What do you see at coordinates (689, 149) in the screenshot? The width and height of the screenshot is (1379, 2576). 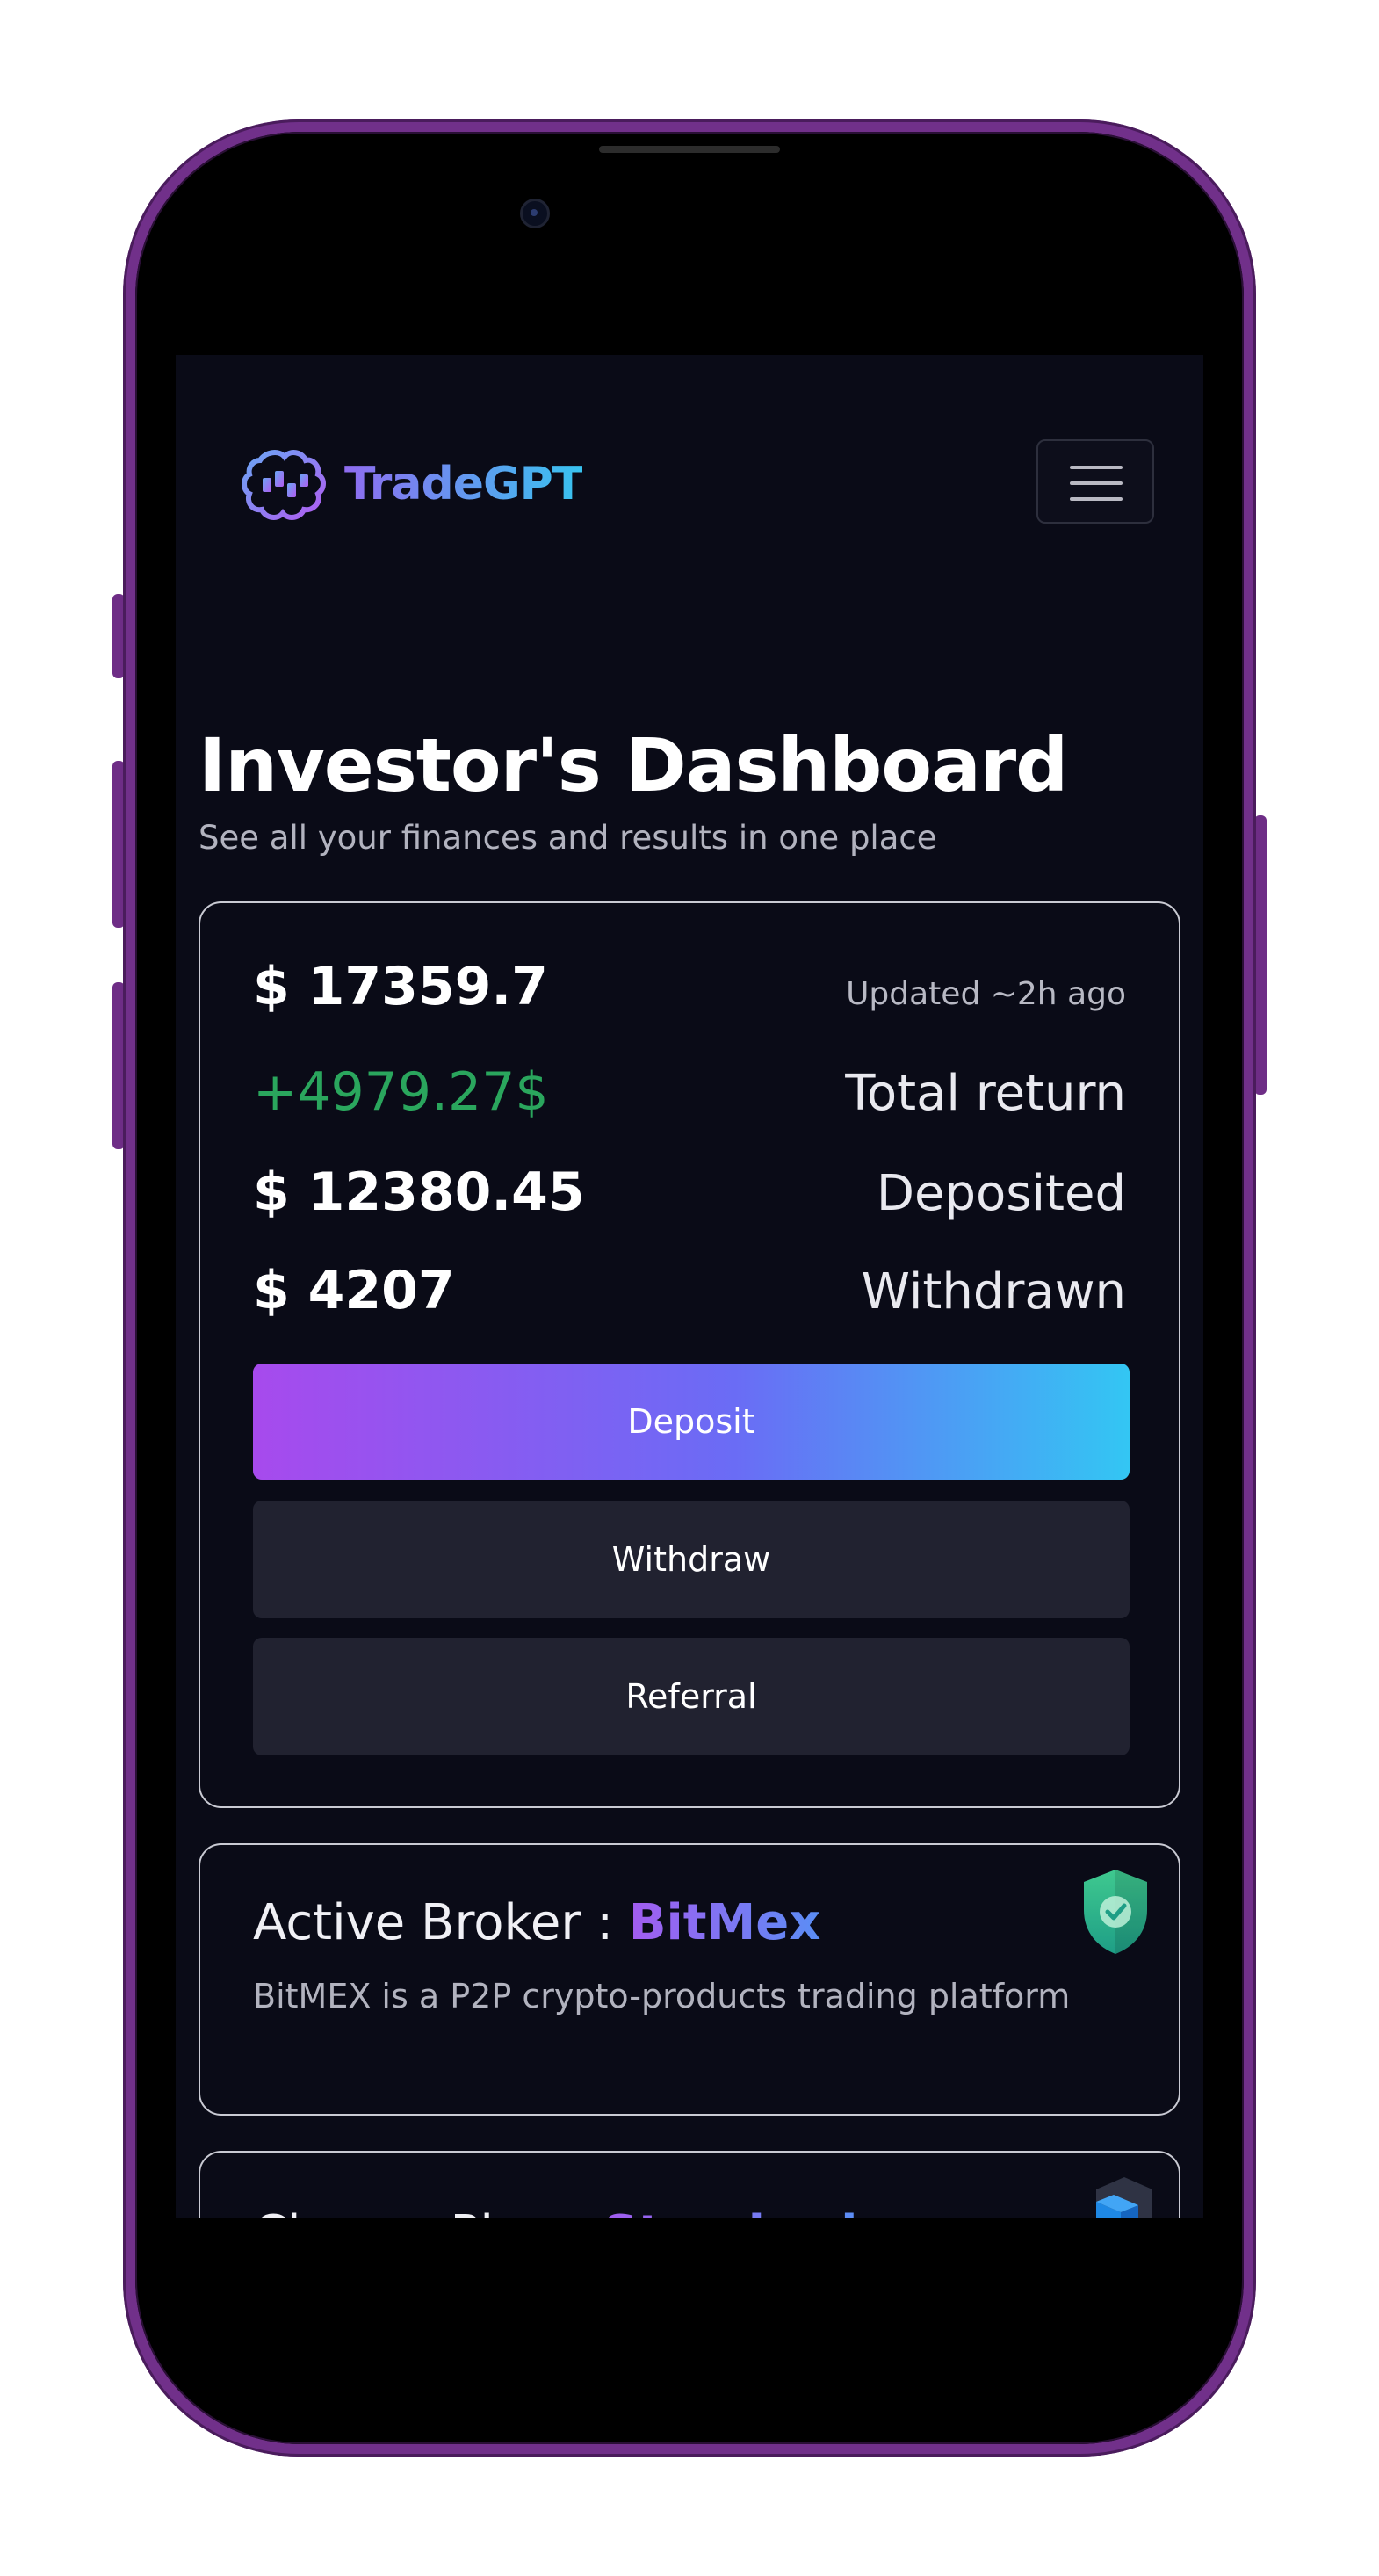 I see `phone-speaker` at bounding box center [689, 149].